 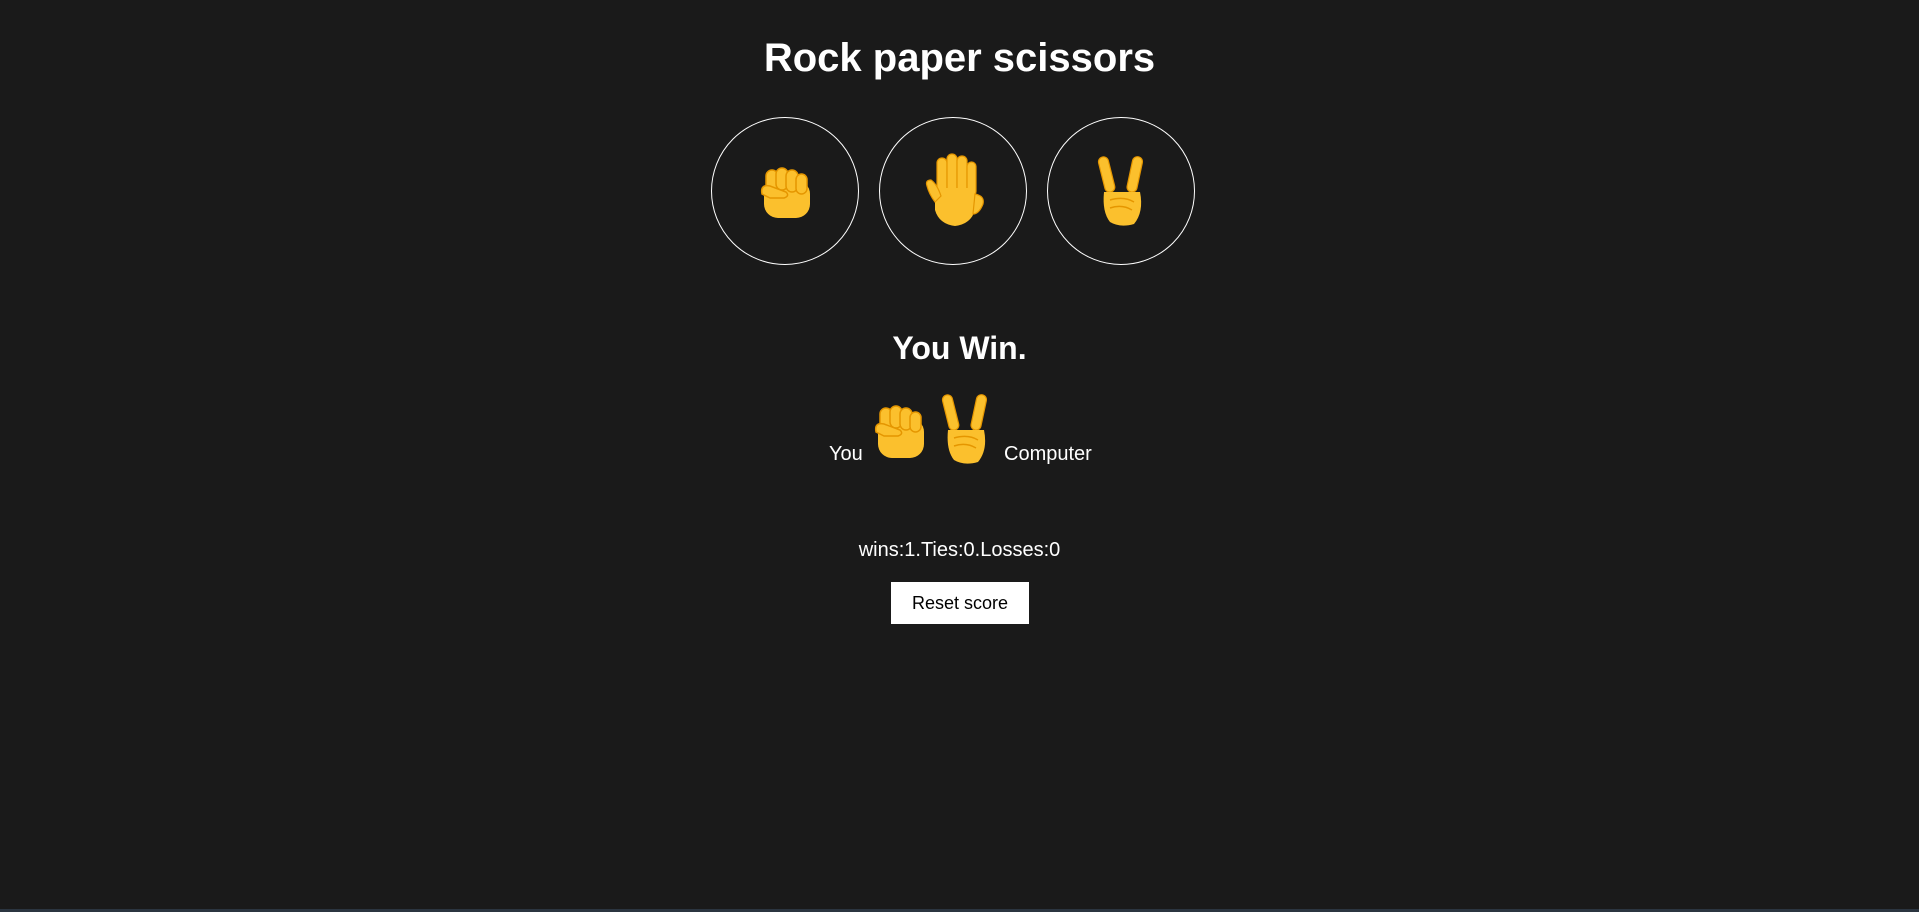 What do you see at coordinates (959, 348) in the screenshot?
I see `result-text: You Win.` at bounding box center [959, 348].